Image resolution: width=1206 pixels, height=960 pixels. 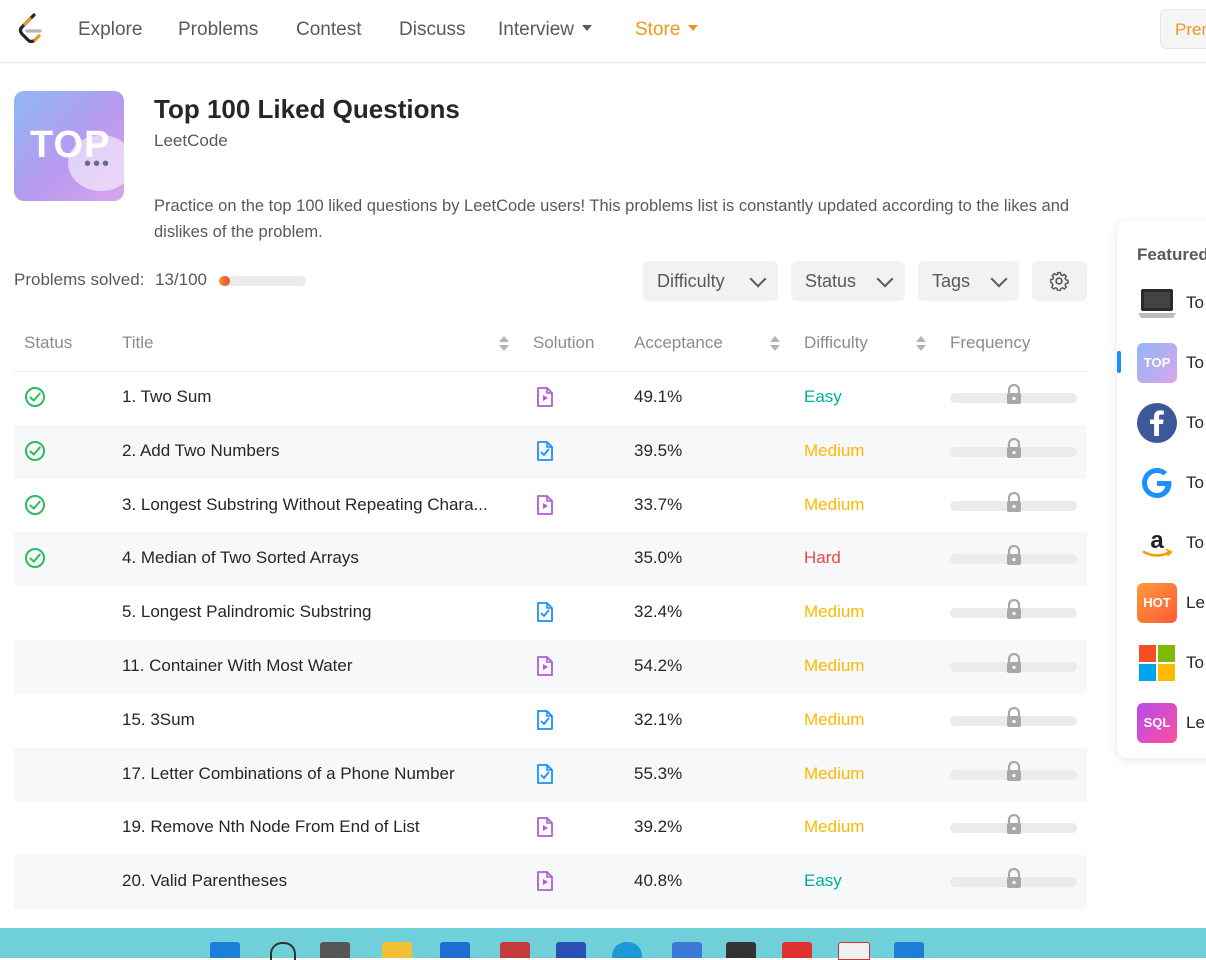 I want to click on nav-contest: Contest, so click(x=328, y=30).